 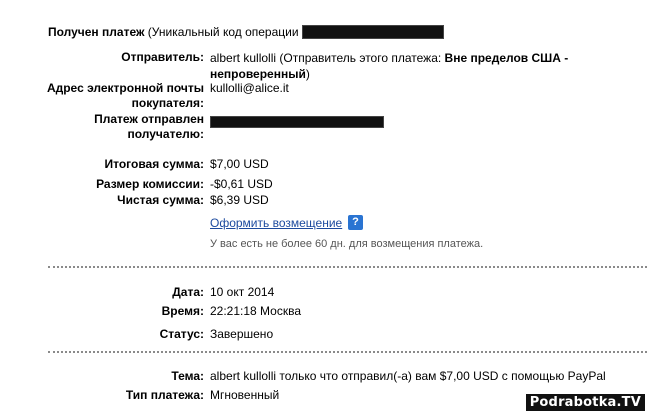 I want to click on payment-header: Получен платеж (Уникальный код операции, so click(x=246, y=31).